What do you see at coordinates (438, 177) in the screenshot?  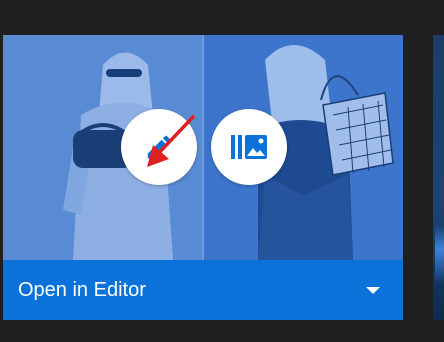 I see `next-card-edge` at bounding box center [438, 177].